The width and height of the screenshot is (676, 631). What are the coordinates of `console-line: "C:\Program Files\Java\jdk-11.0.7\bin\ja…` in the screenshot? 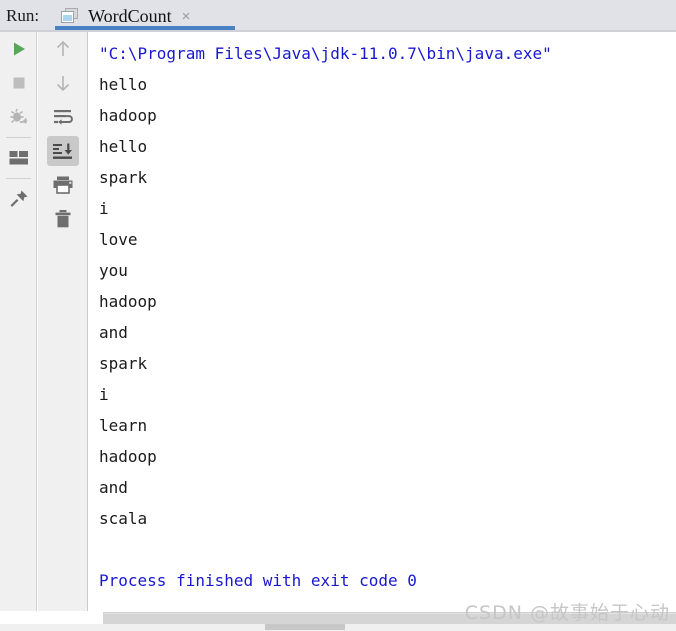 It's located at (325, 53).